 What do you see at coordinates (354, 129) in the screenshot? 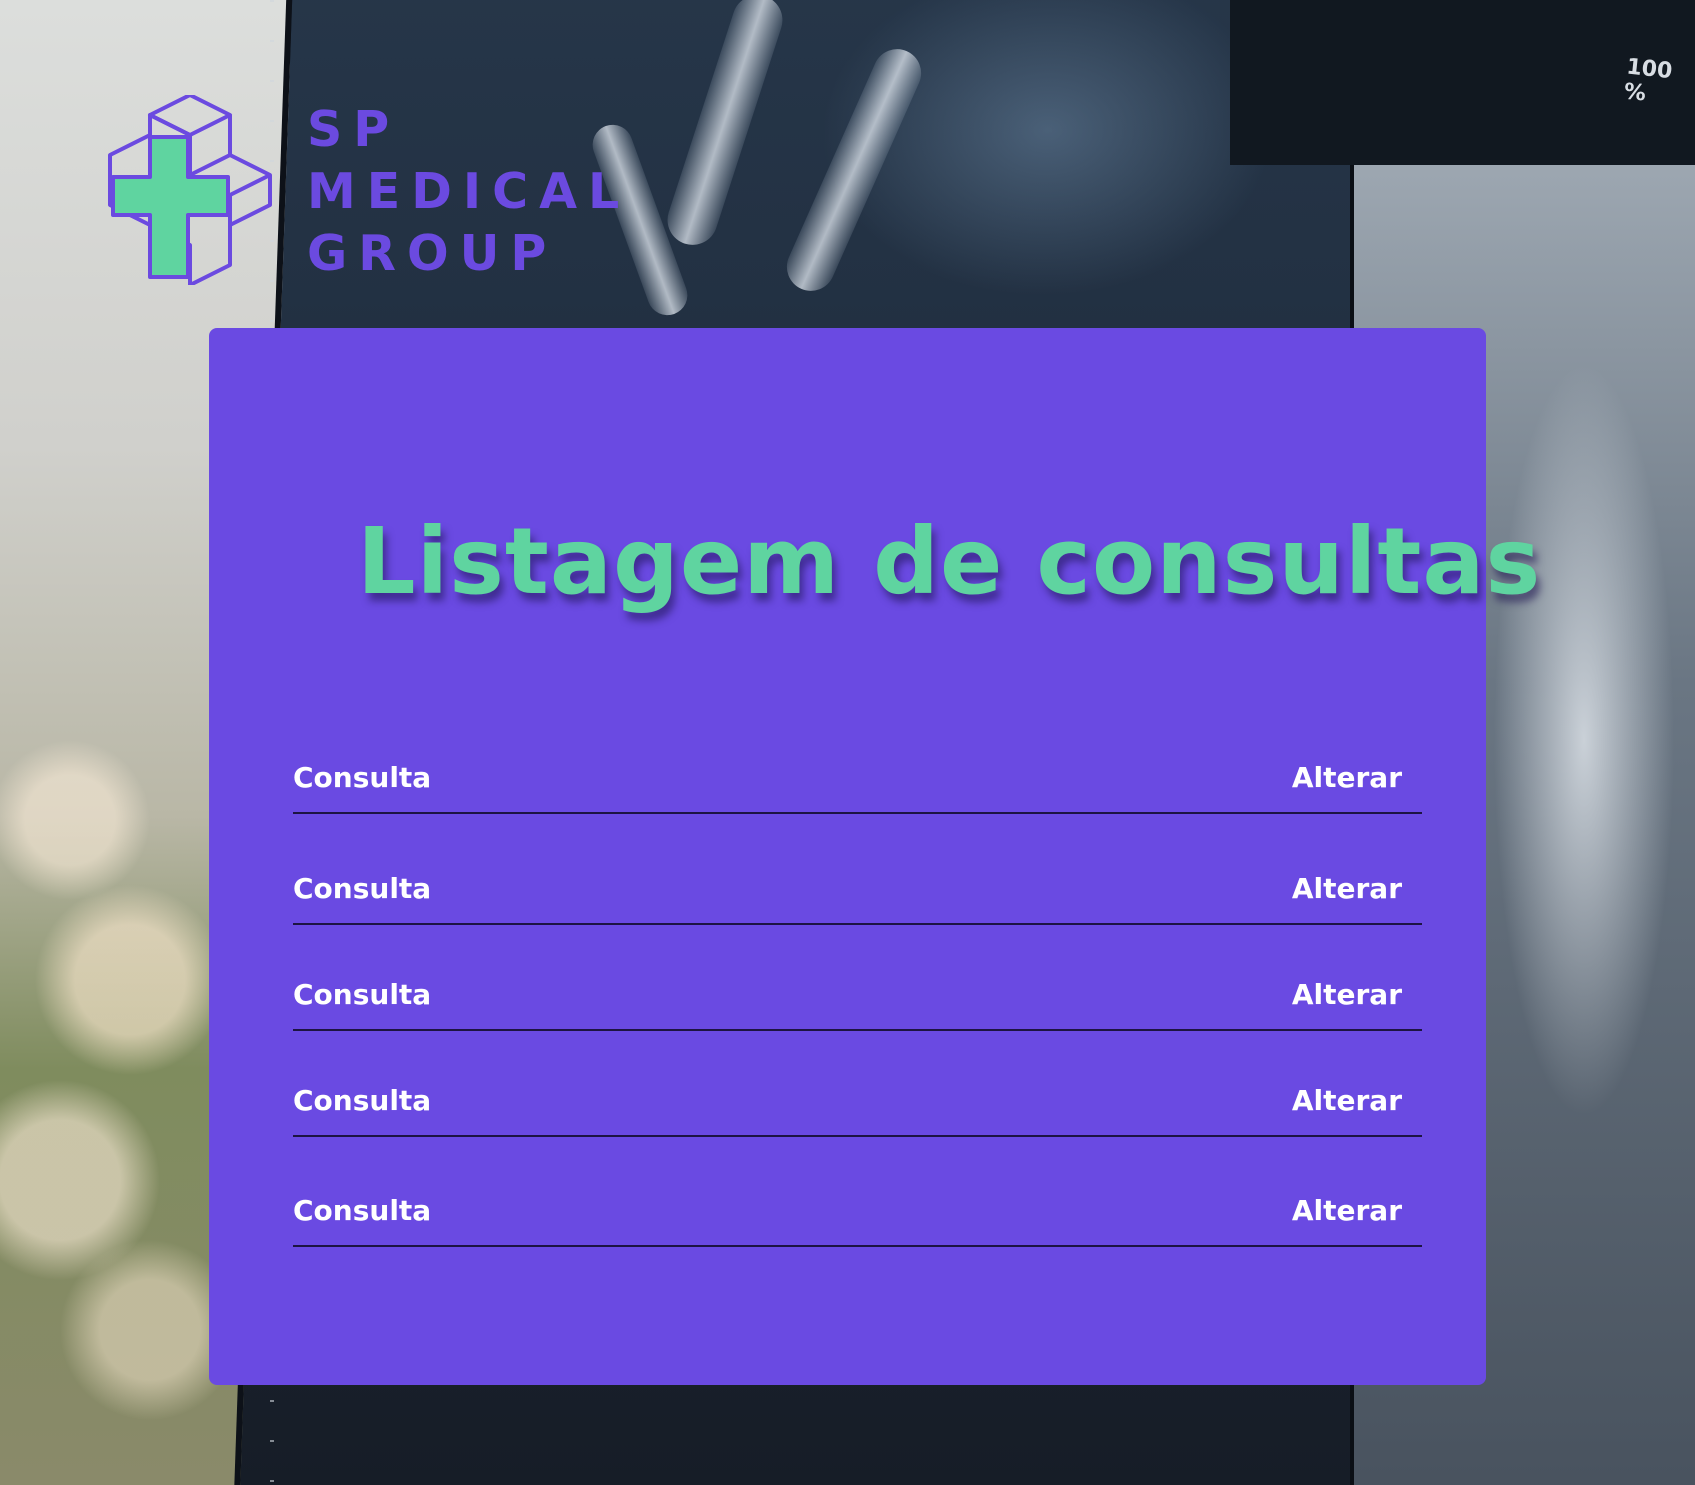
I see `brand-line-sp: SP` at bounding box center [354, 129].